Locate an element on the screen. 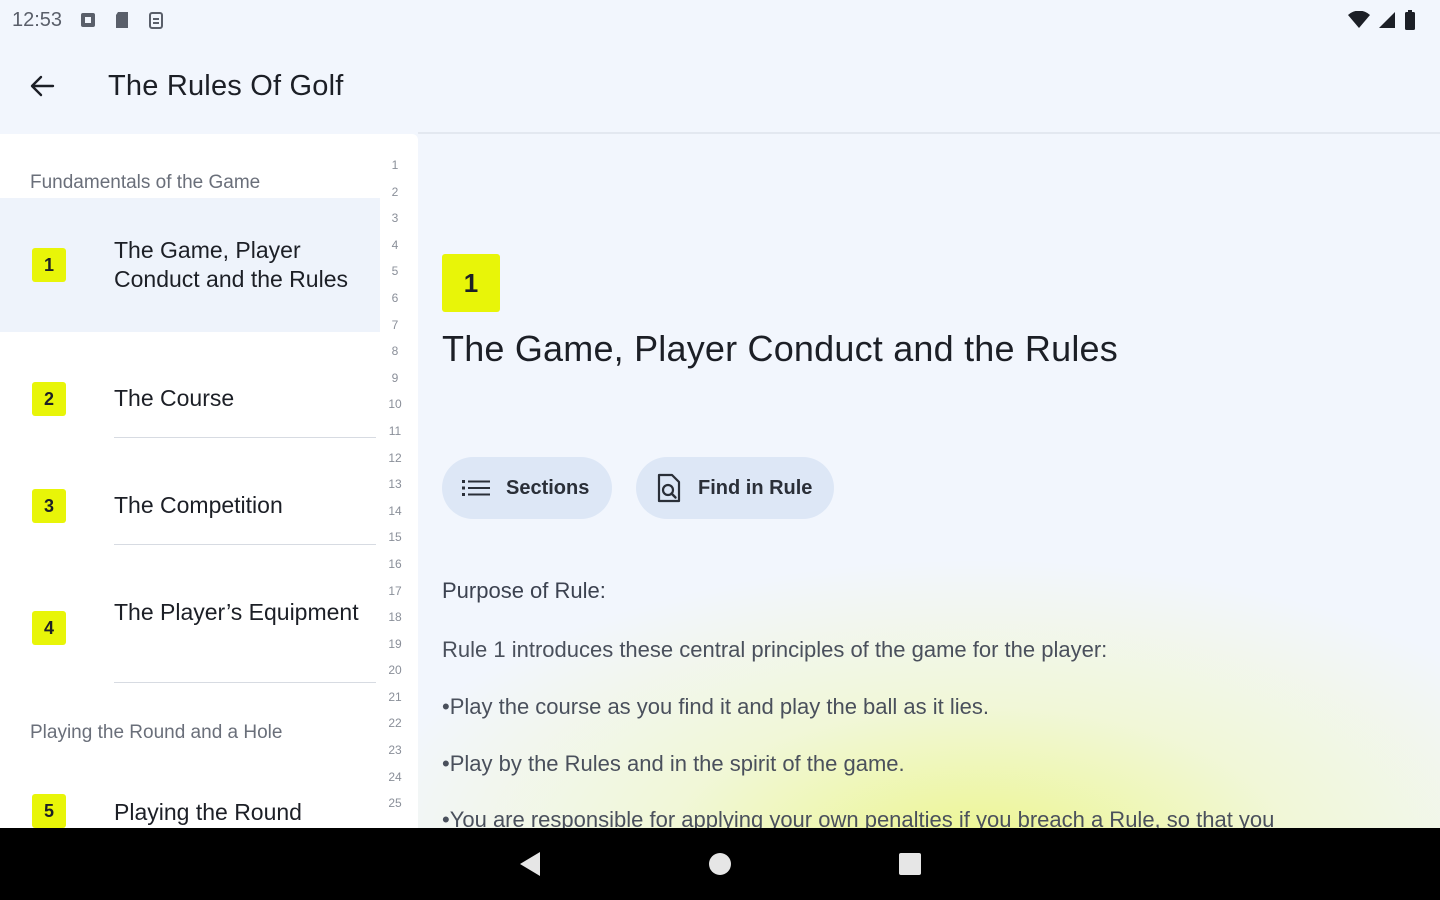  line-number: 14 is located at coordinates (395, 511).